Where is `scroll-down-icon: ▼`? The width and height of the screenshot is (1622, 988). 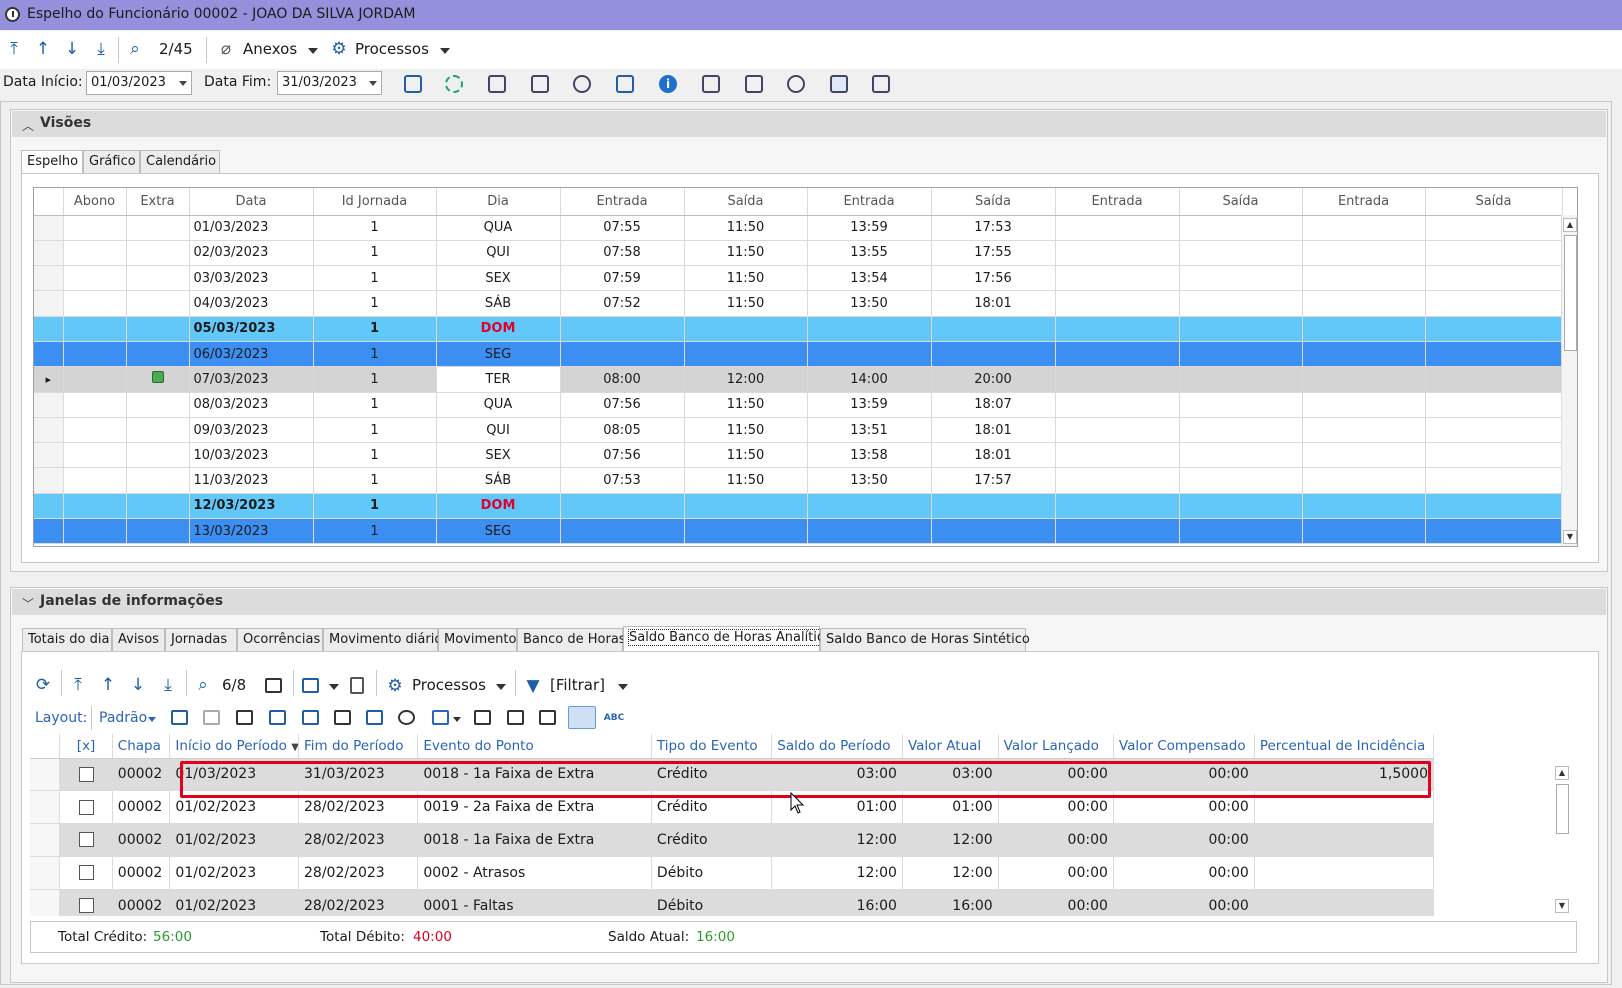 scroll-down-icon: ▼ is located at coordinates (1562, 906).